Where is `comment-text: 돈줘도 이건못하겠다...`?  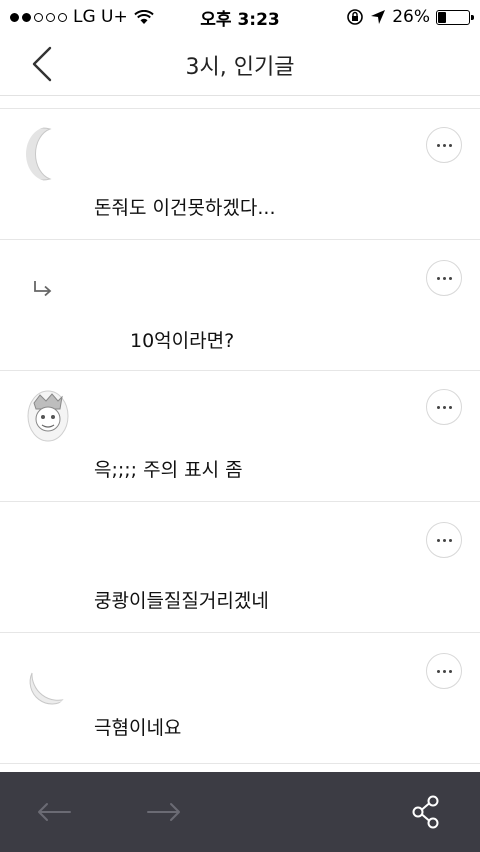
comment-text: 돈줘도 이건못하겠다... is located at coordinates (185, 208).